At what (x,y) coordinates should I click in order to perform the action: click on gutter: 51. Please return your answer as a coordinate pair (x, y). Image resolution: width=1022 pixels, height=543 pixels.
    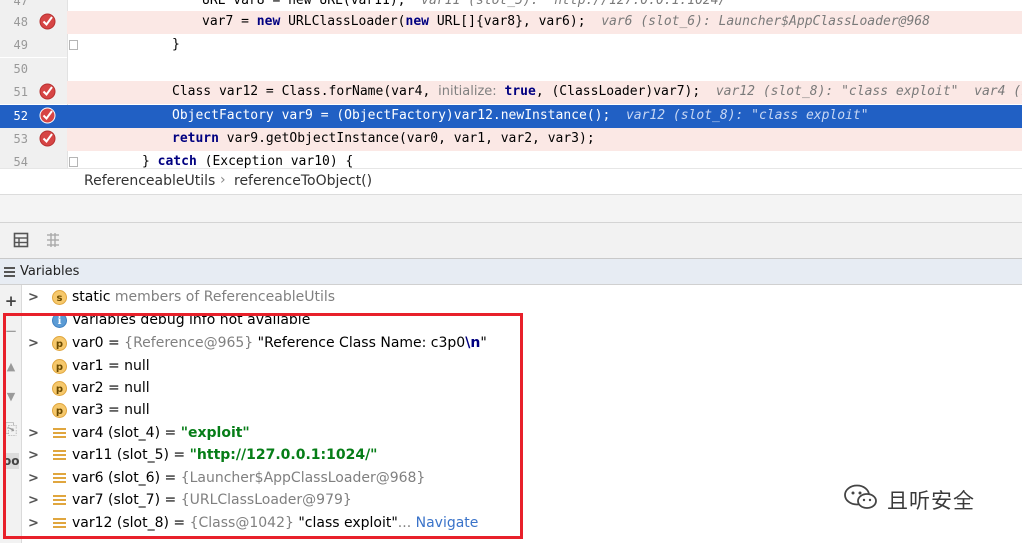
    Looking at the image, I should click on (33, 92).